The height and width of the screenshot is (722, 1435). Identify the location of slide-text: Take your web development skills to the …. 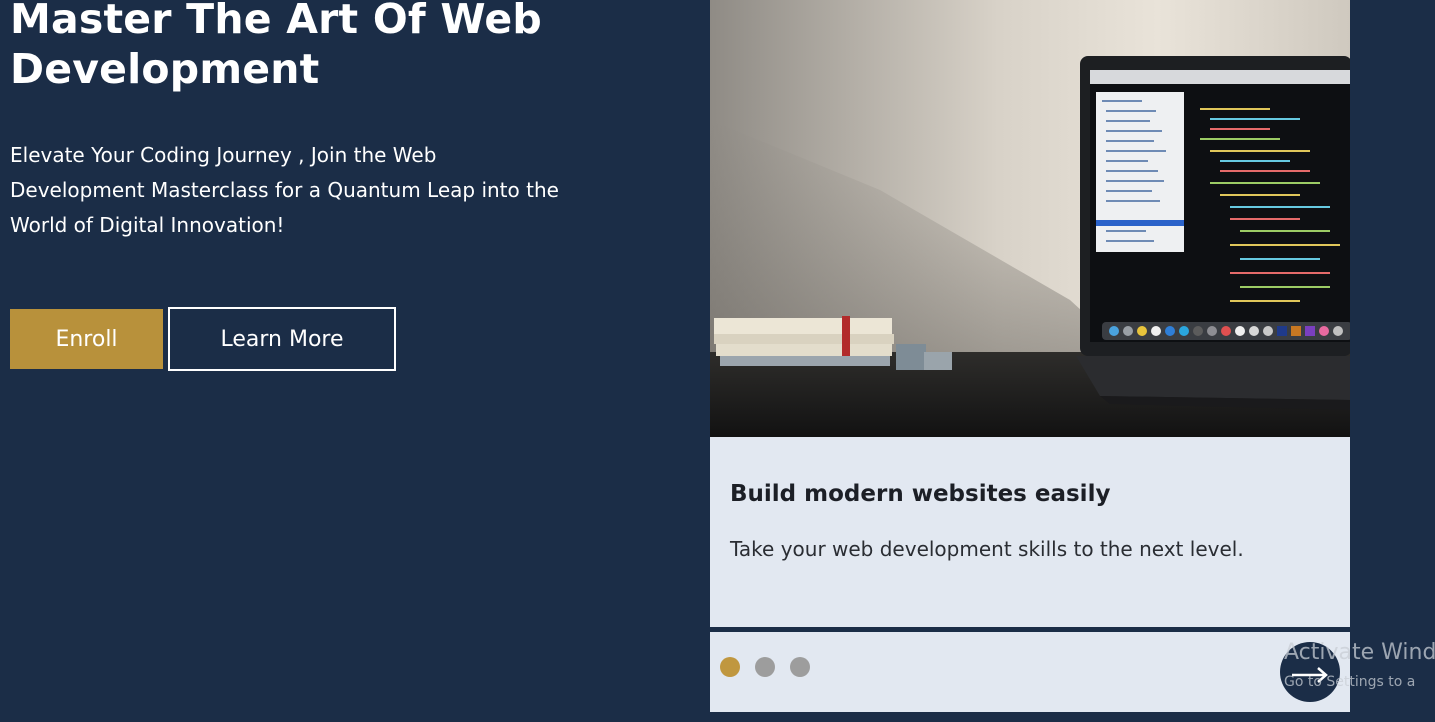
(987, 549).